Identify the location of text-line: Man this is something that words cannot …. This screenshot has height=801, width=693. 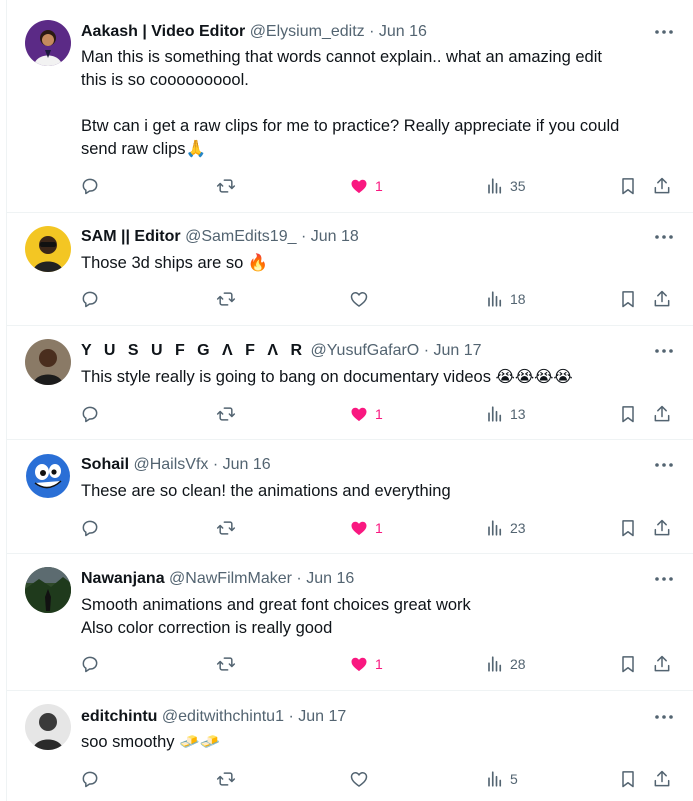
(341, 57).